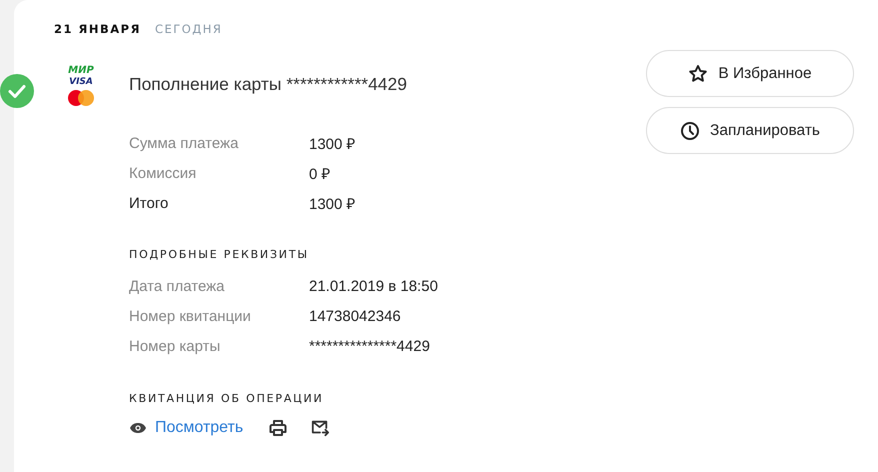  What do you see at coordinates (188, 29) in the screenshot?
I see `relative-date-label: СЕГОДНЯ` at bounding box center [188, 29].